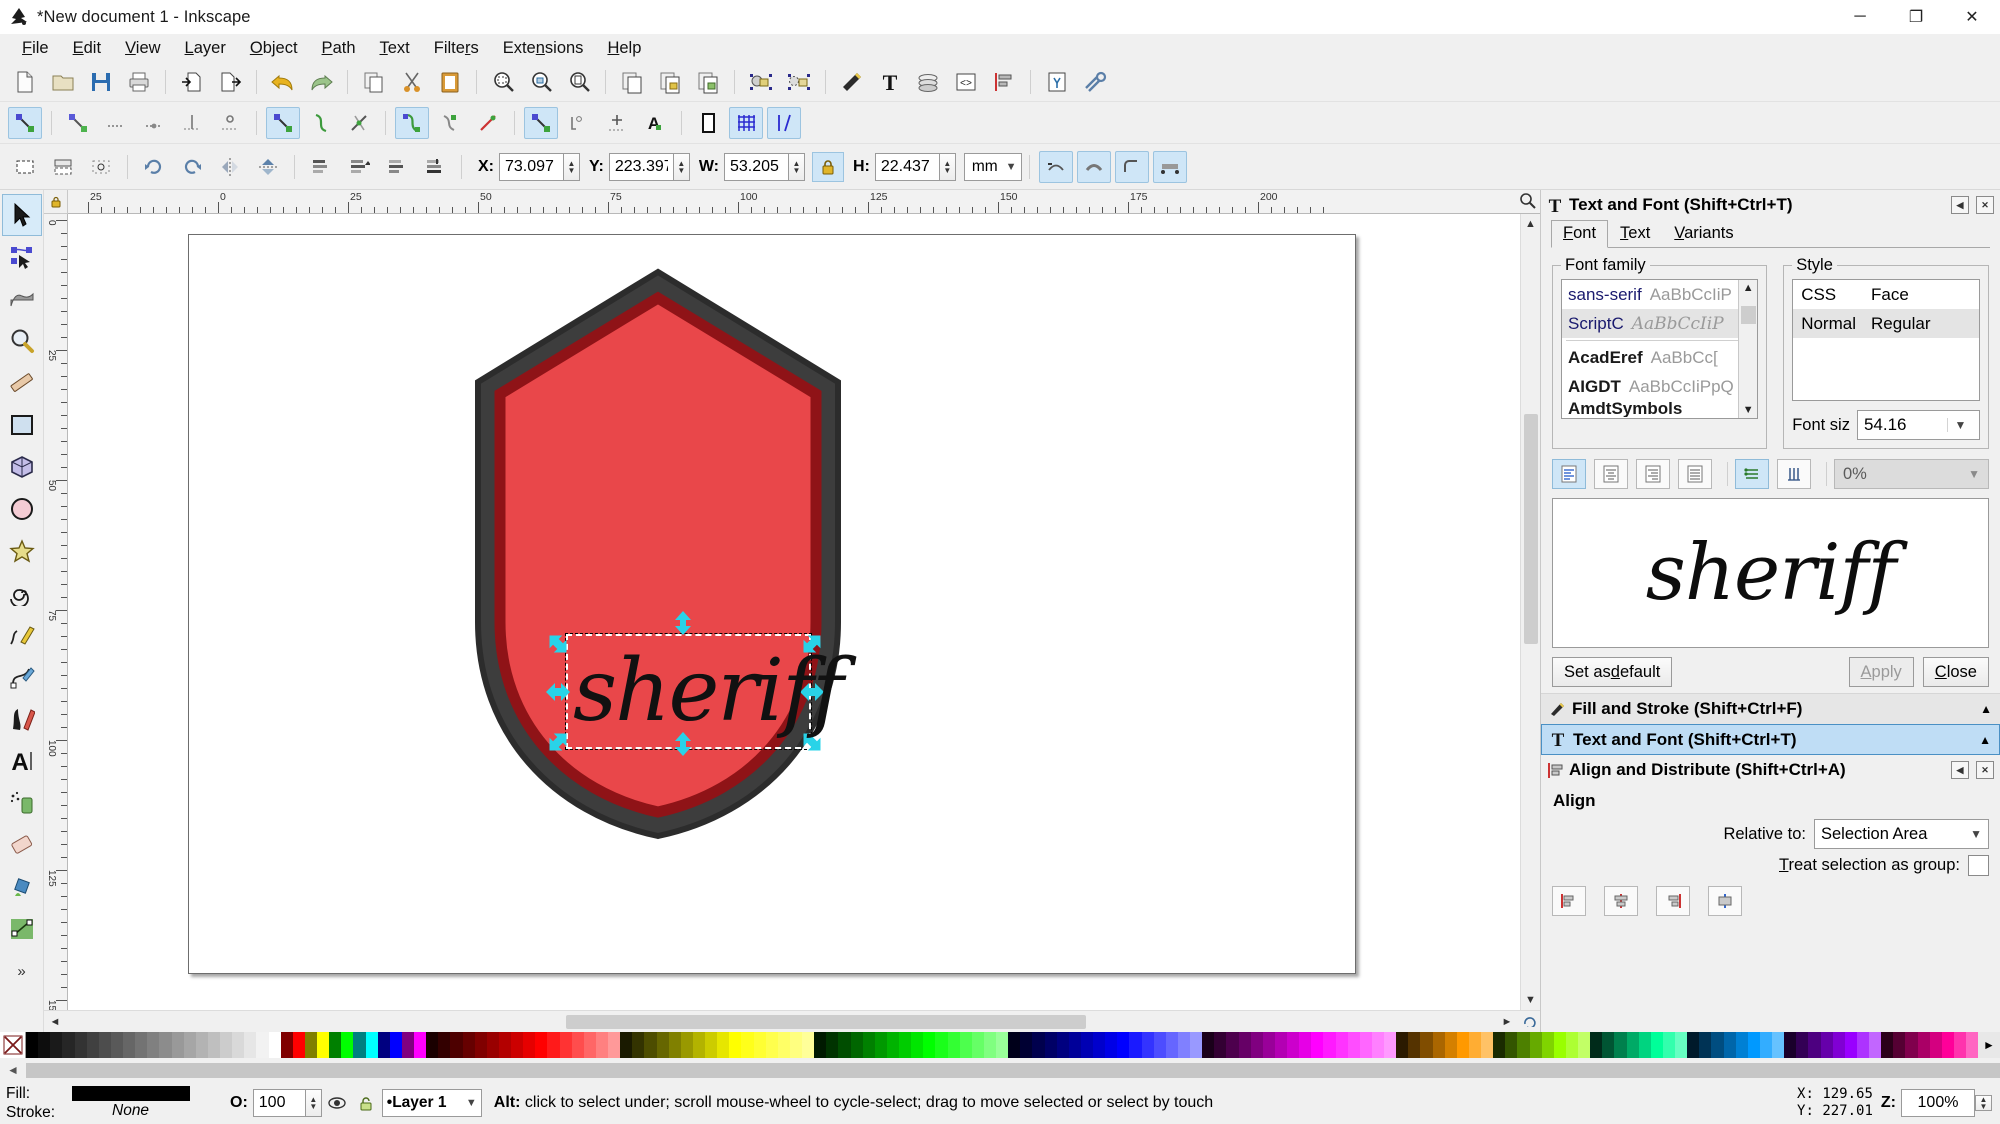 This screenshot has height=1124, width=2000. What do you see at coordinates (321, 123) in the screenshot?
I see `snap-paths-icon` at bounding box center [321, 123].